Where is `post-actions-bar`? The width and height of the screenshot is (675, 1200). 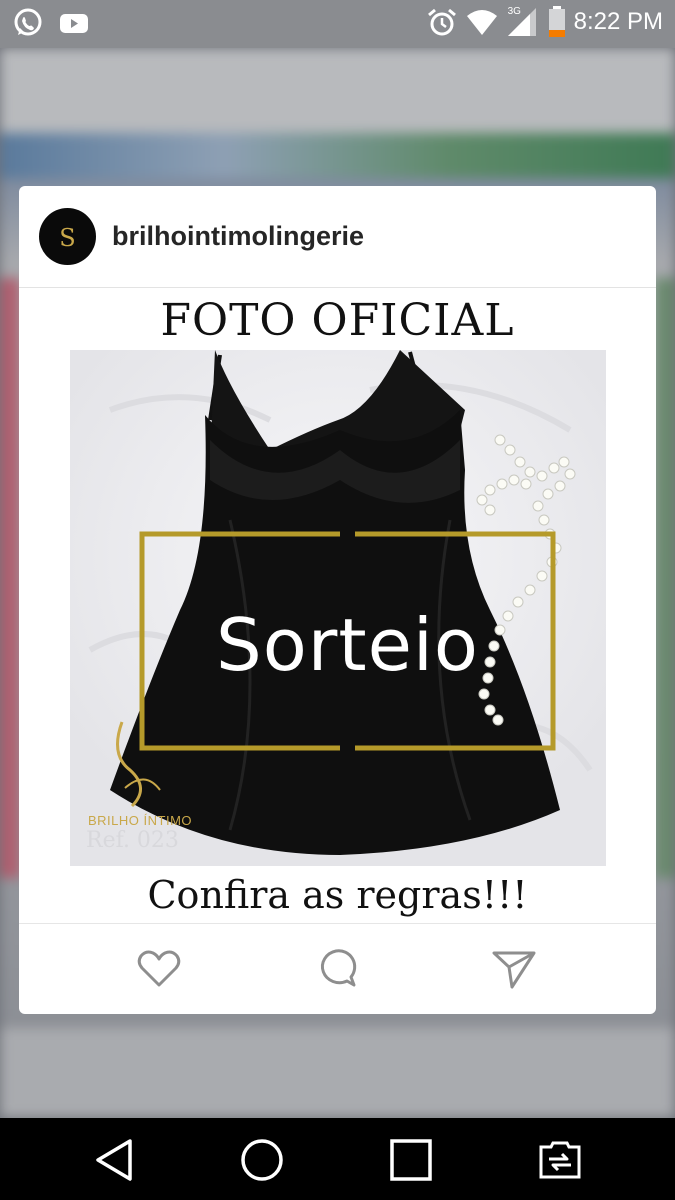
post-actions-bar is located at coordinates (337, 968).